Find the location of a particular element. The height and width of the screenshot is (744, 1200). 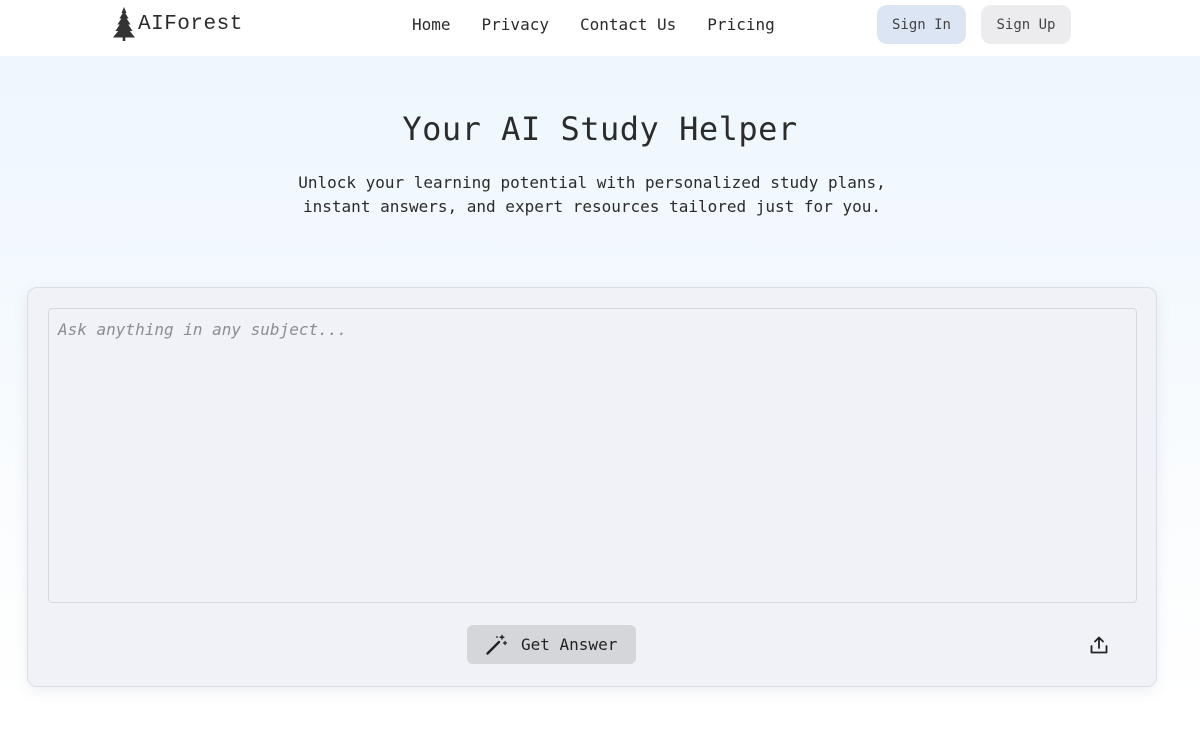

page-title: Your AI Study Helper is located at coordinates (600, 129).